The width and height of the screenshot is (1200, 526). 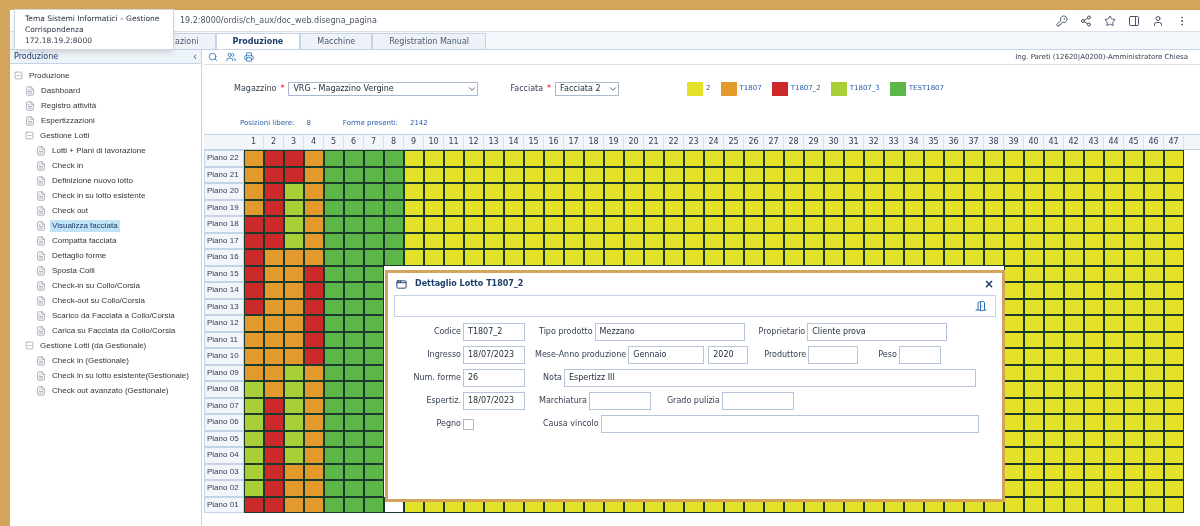 What do you see at coordinates (65, 135) in the screenshot?
I see `tree-item: Gestione Lotti` at bounding box center [65, 135].